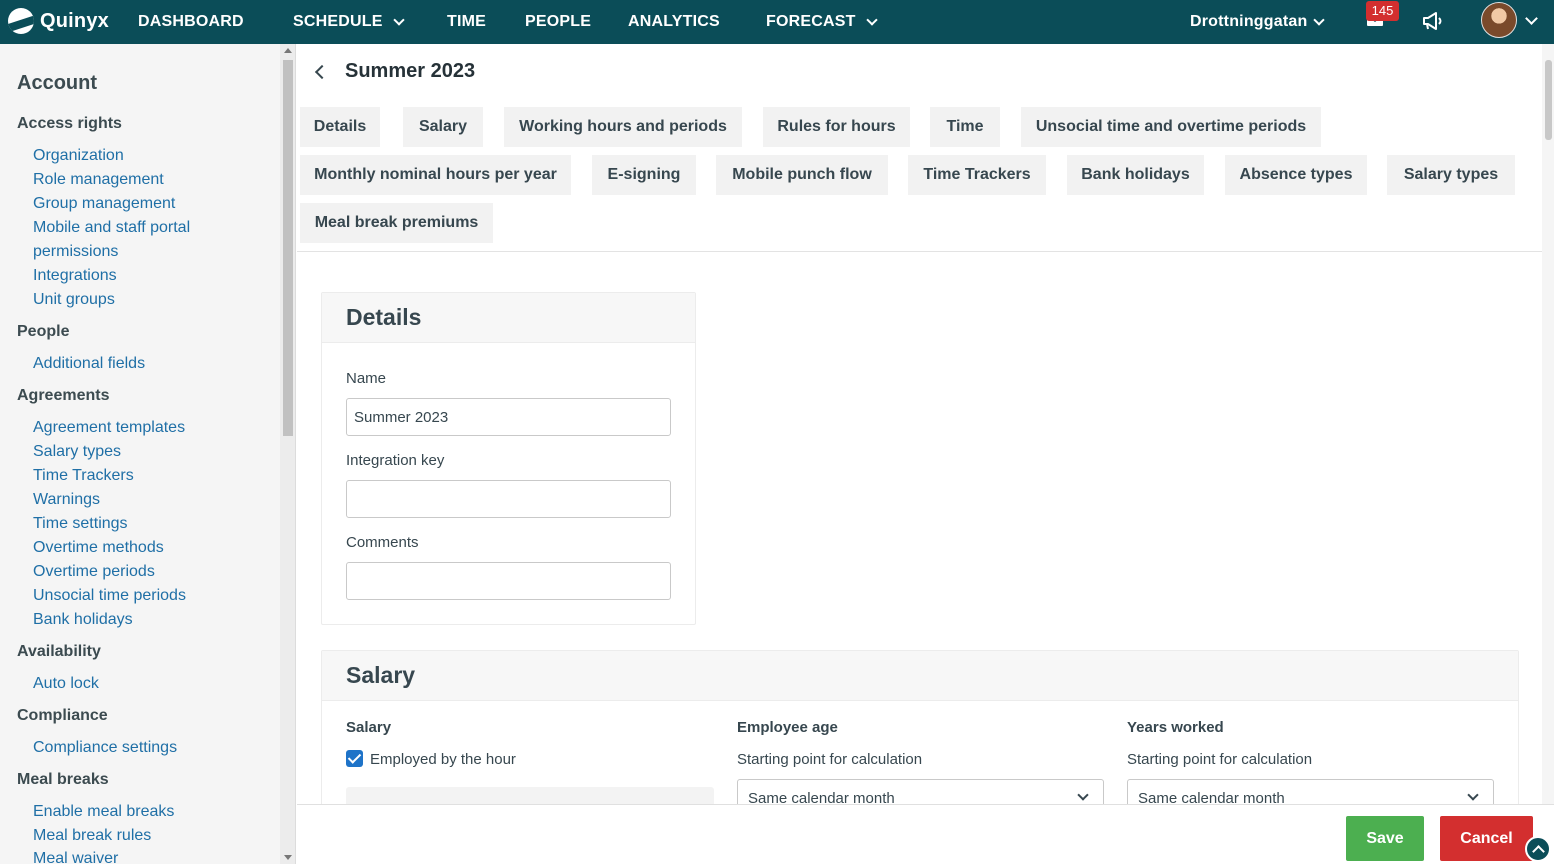 This screenshot has height=864, width=1554. What do you see at coordinates (508, 581) in the screenshot?
I see `comments-input` at bounding box center [508, 581].